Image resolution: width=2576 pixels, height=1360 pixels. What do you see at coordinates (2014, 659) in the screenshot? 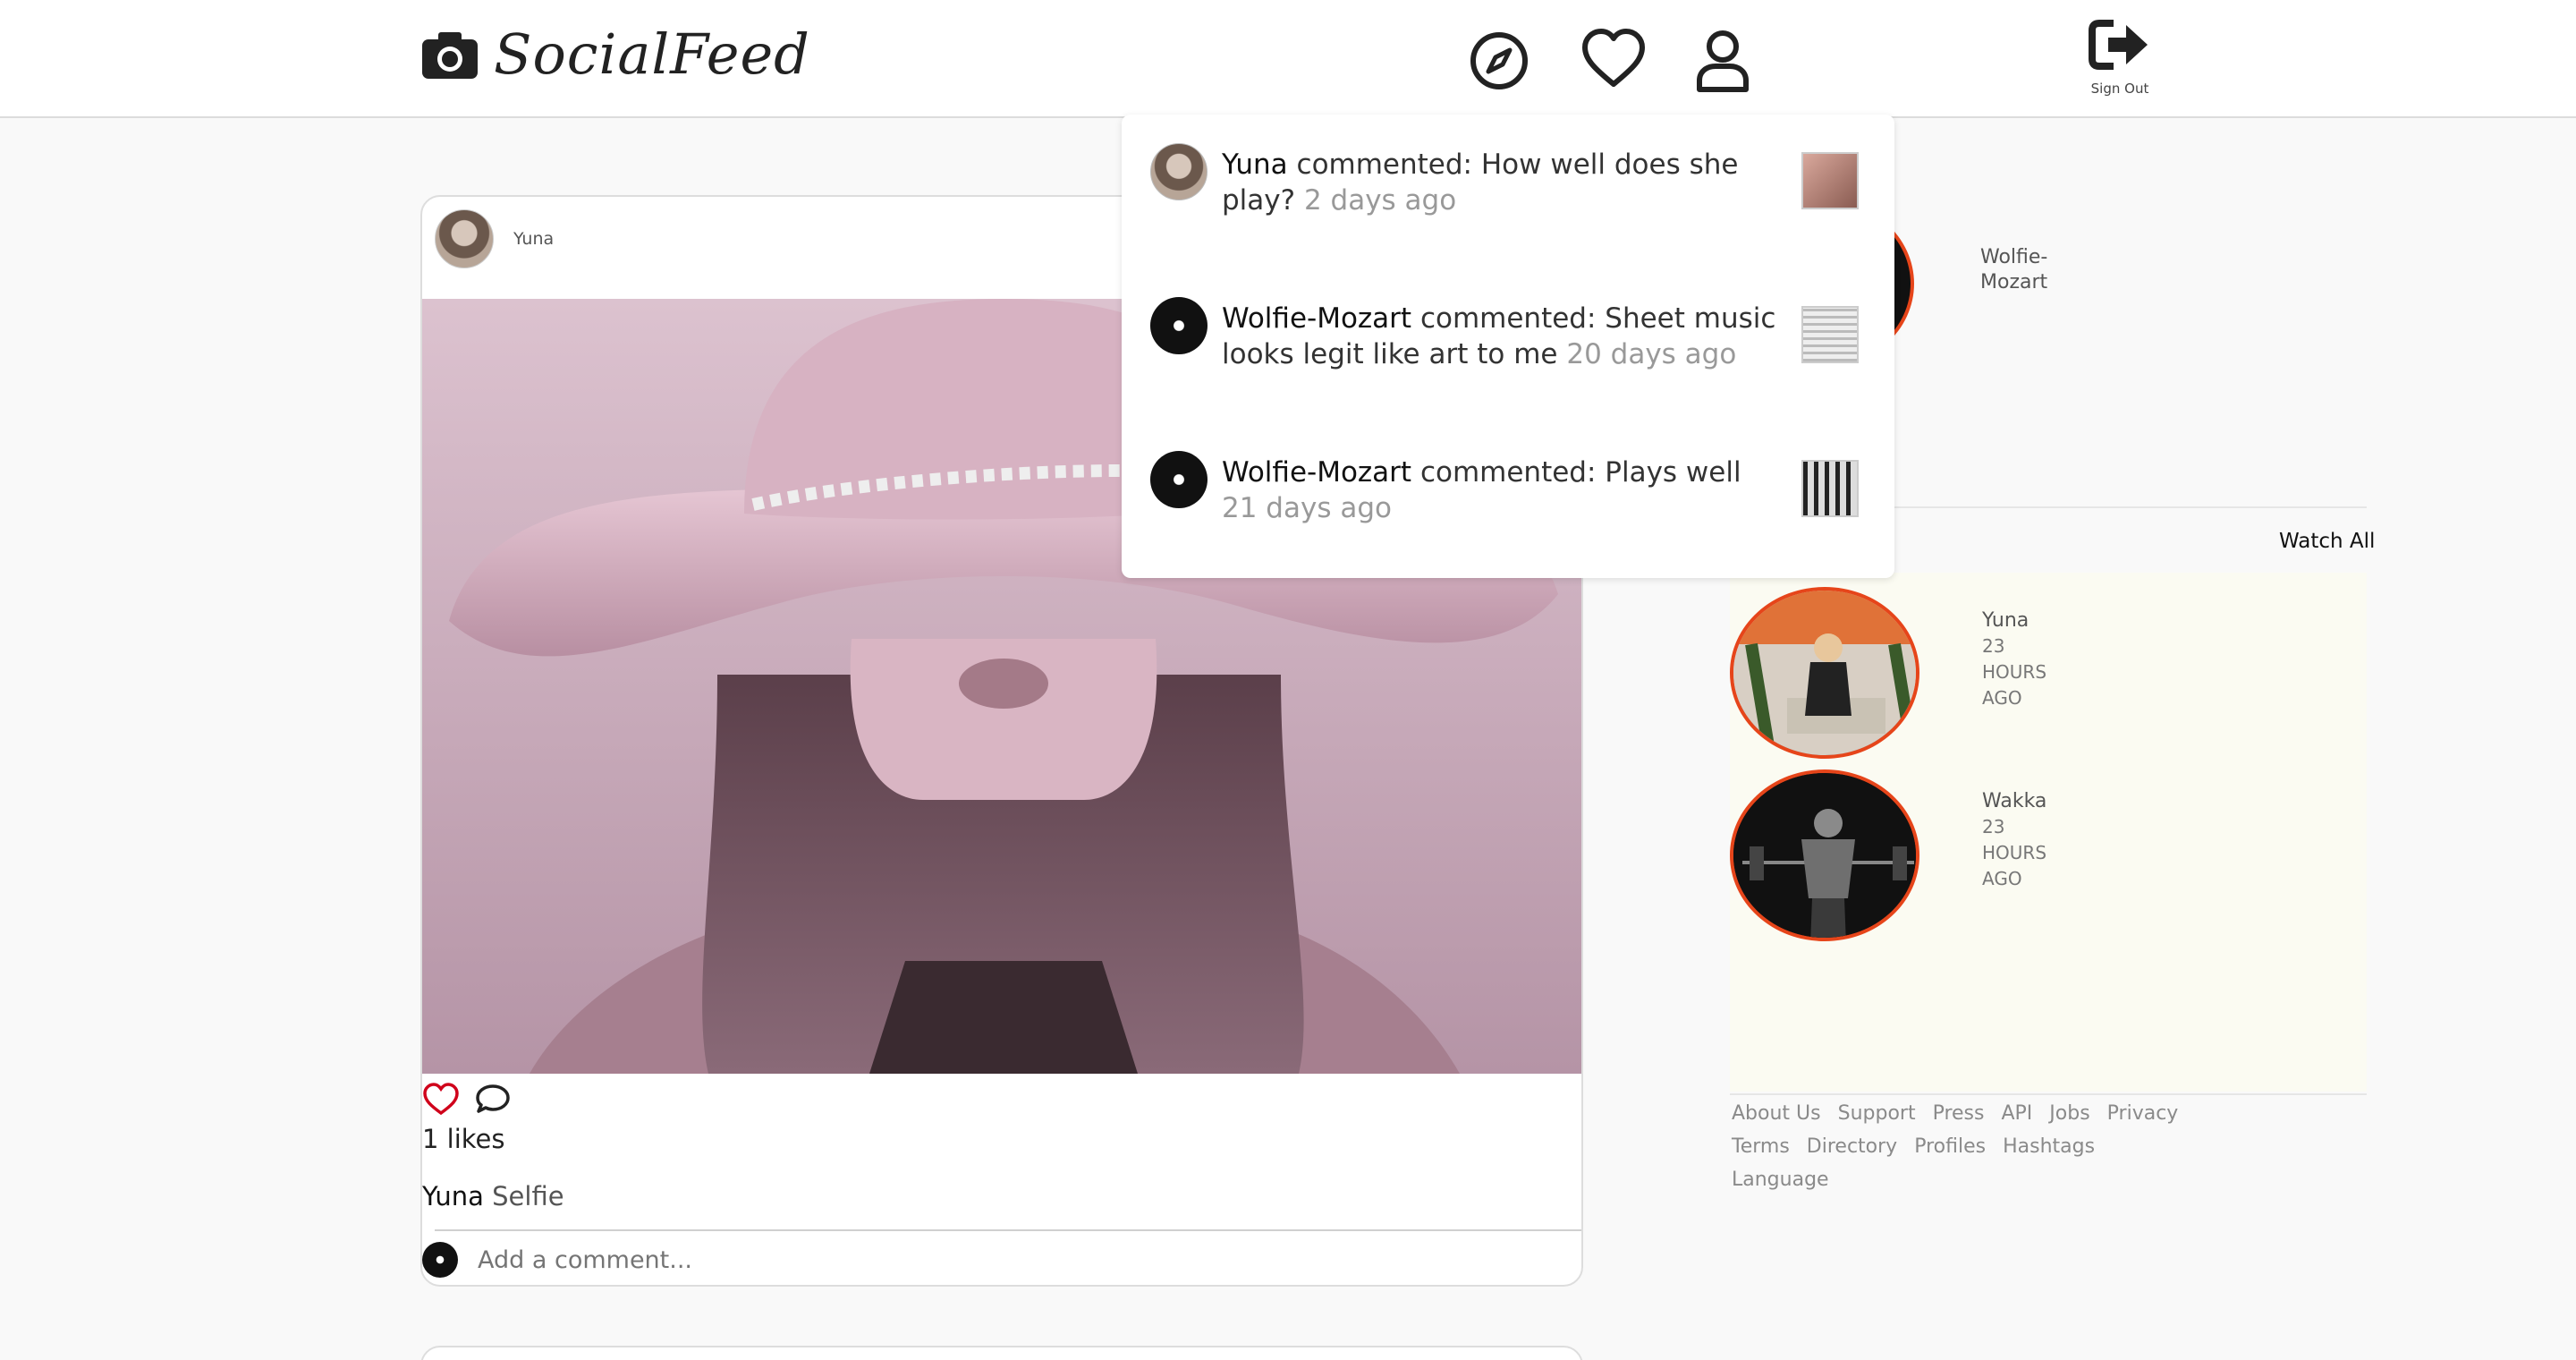
I see `story-meta: Yuna 23 HOURS AGO` at bounding box center [2014, 659].